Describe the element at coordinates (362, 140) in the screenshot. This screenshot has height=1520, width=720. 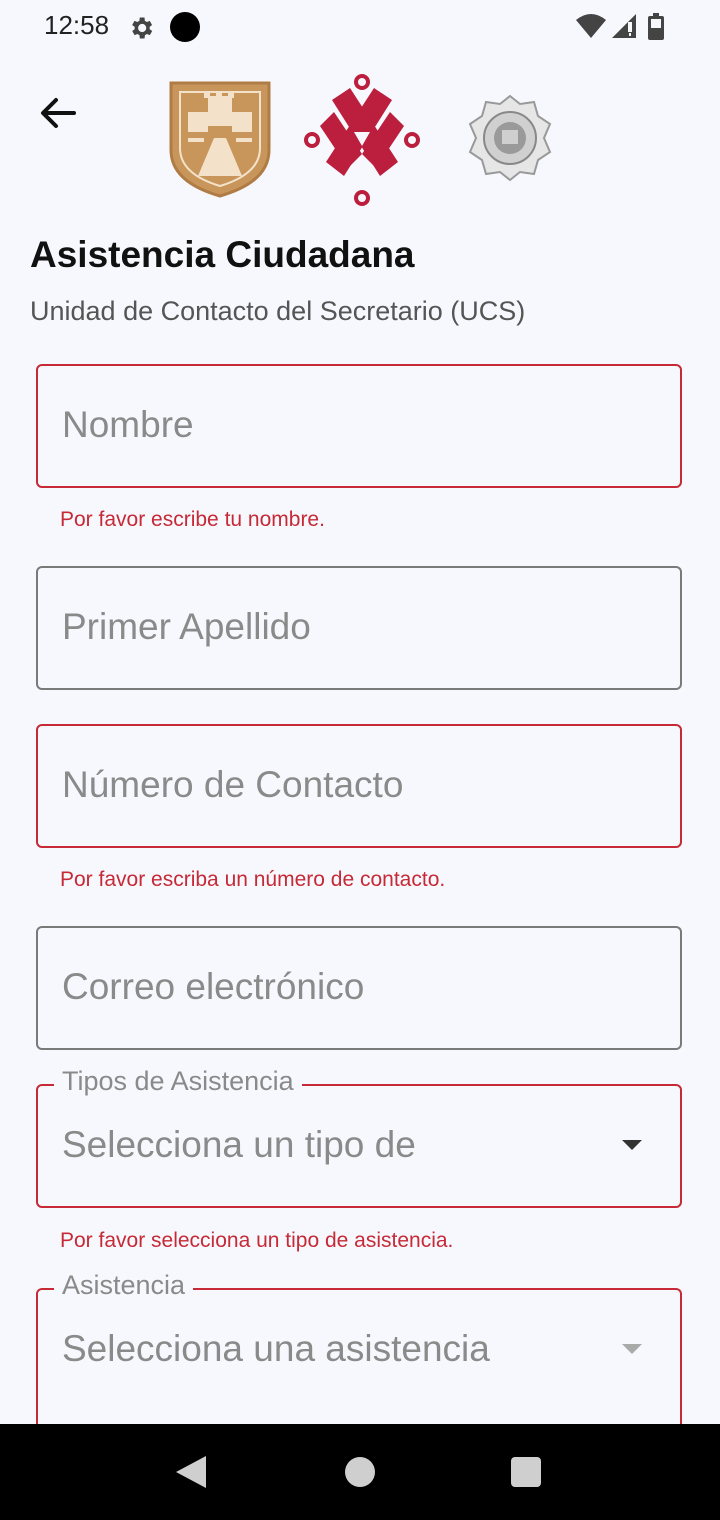
I see `cdmx-government-logo` at that location.